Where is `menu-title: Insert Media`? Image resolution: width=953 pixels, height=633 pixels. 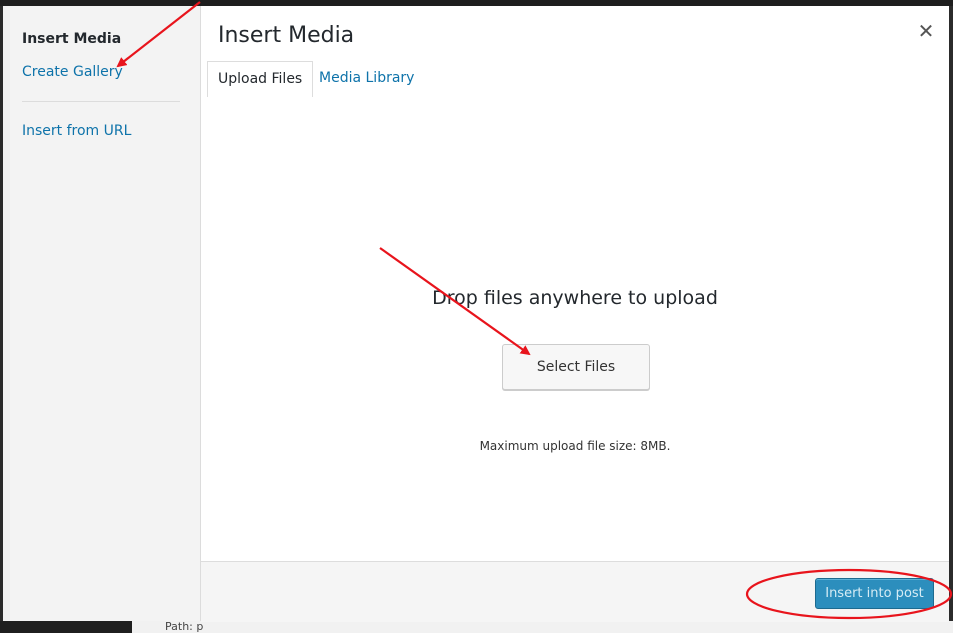 menu-title: Insert Media is located at coordinates (72, 39).